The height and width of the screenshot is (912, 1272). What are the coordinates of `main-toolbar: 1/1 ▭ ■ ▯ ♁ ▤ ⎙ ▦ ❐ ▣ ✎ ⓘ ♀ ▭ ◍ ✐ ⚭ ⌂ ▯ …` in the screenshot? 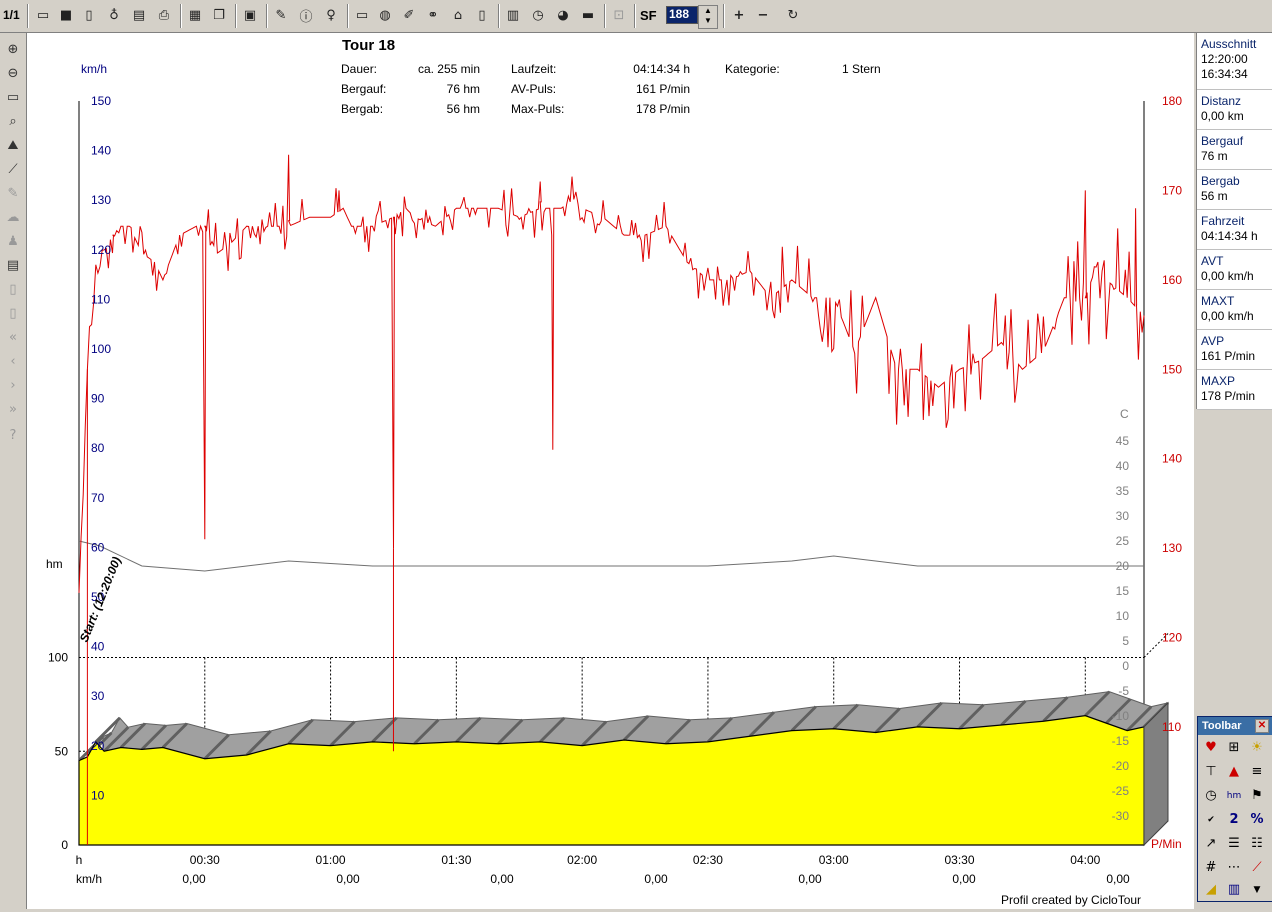 It's located at (636, 16).